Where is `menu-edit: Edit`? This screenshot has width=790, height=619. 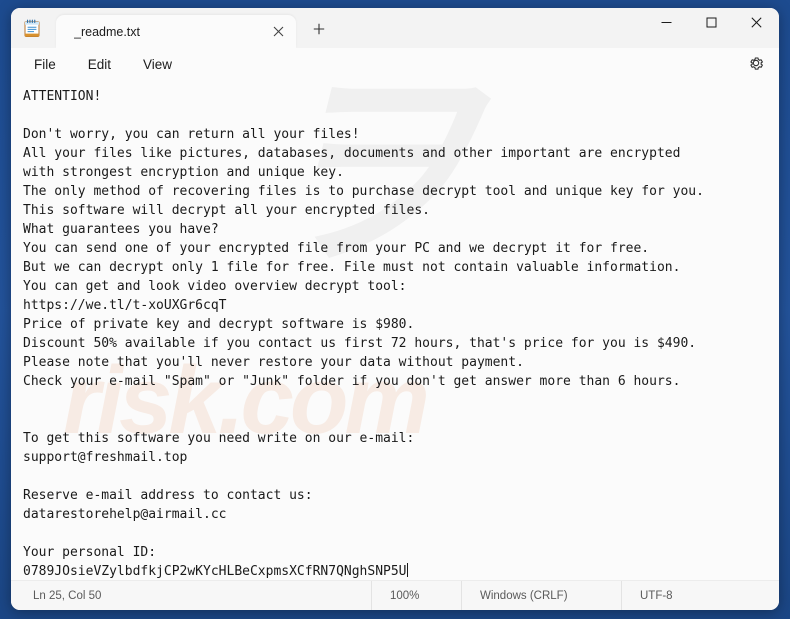
menu-edit: Edit is located at coordinates (99, 64).